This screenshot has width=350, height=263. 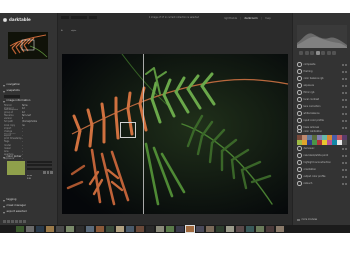 What do you see at coordinates (322, 85) in the screenshot?
I see `module-row: exposure` at bounding box center [322, 85].